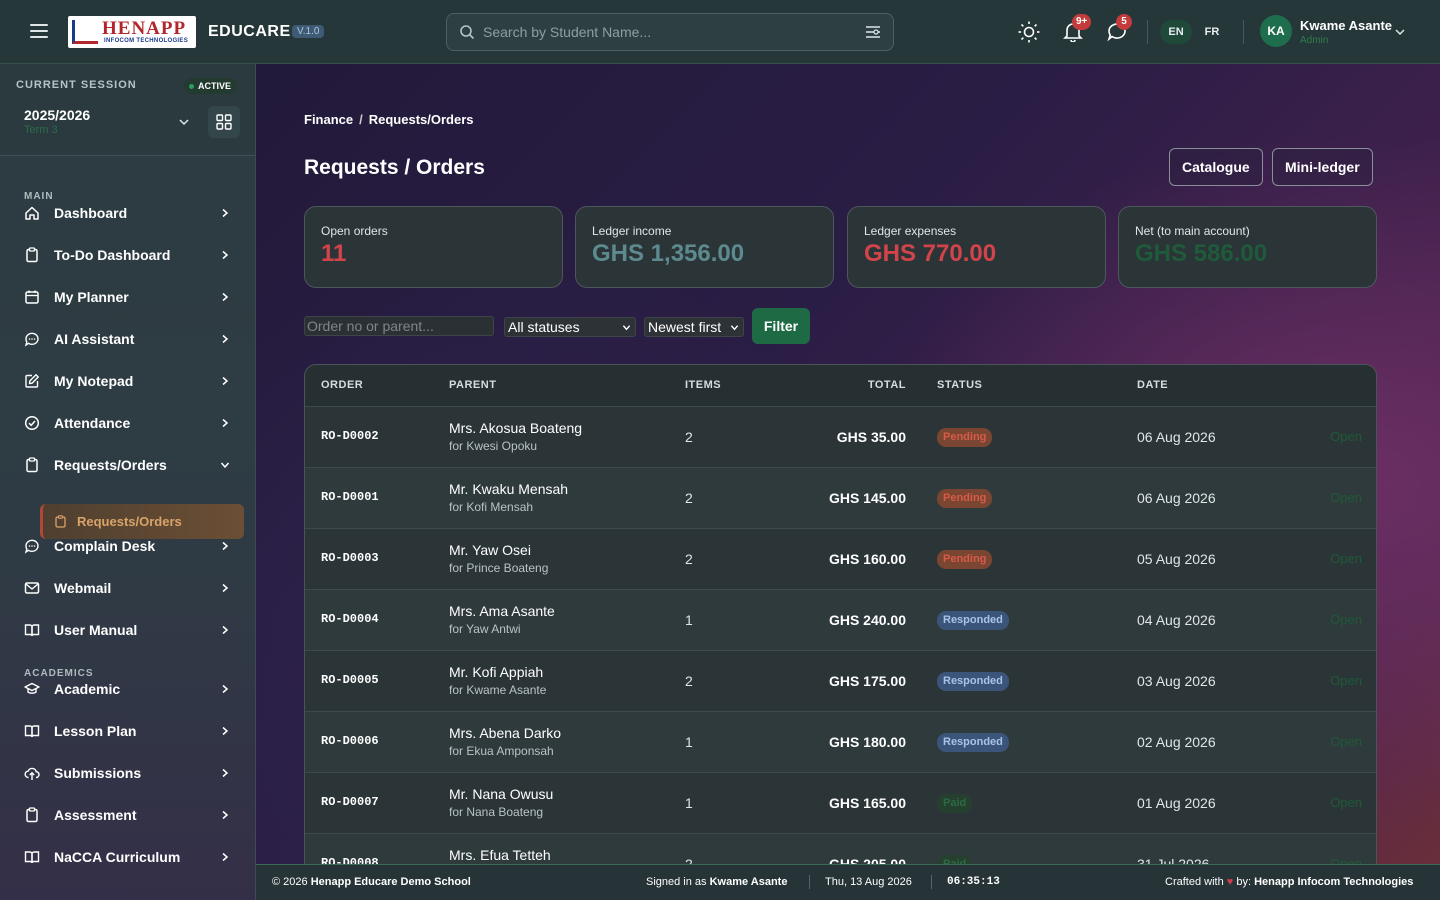  What do you see at coordinates (32, 630) in the screenshot?
I see `book-open-icon` at bounding box center [32, 630].